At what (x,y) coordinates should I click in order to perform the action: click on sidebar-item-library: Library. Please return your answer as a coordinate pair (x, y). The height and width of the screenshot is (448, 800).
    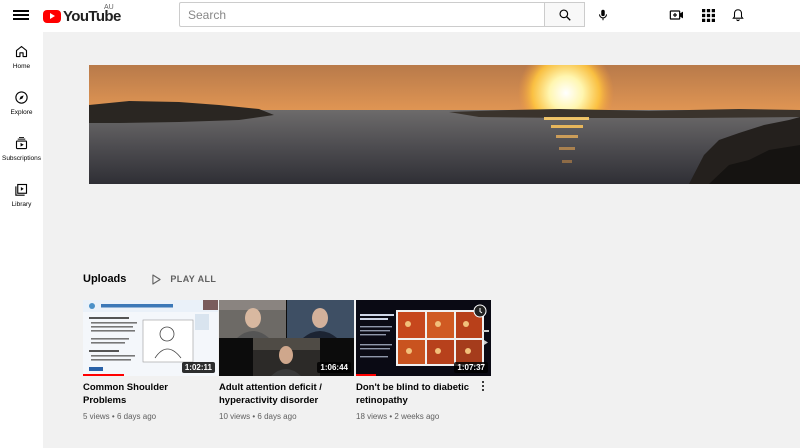
    Looking at the image, I should click on (21, 193).